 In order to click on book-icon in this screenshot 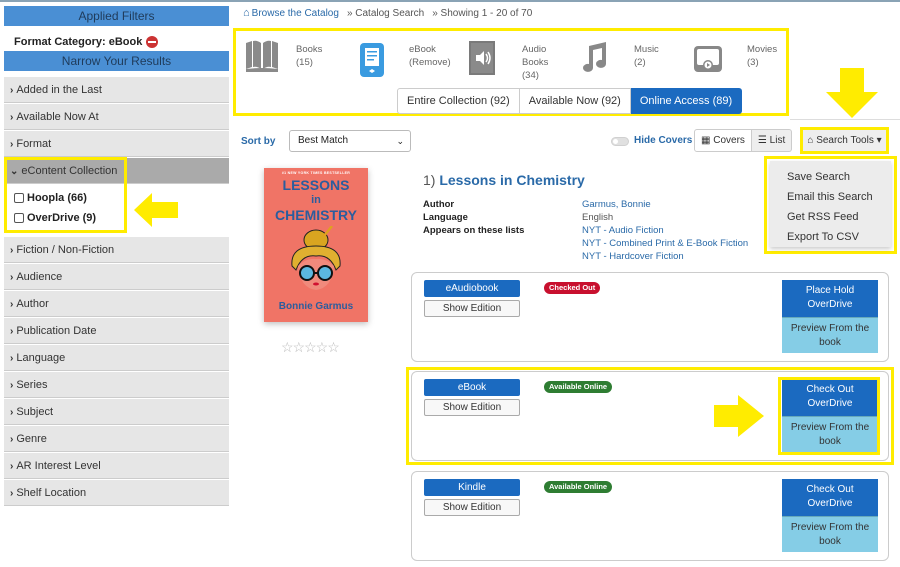, I will do `click(262, 56)`.